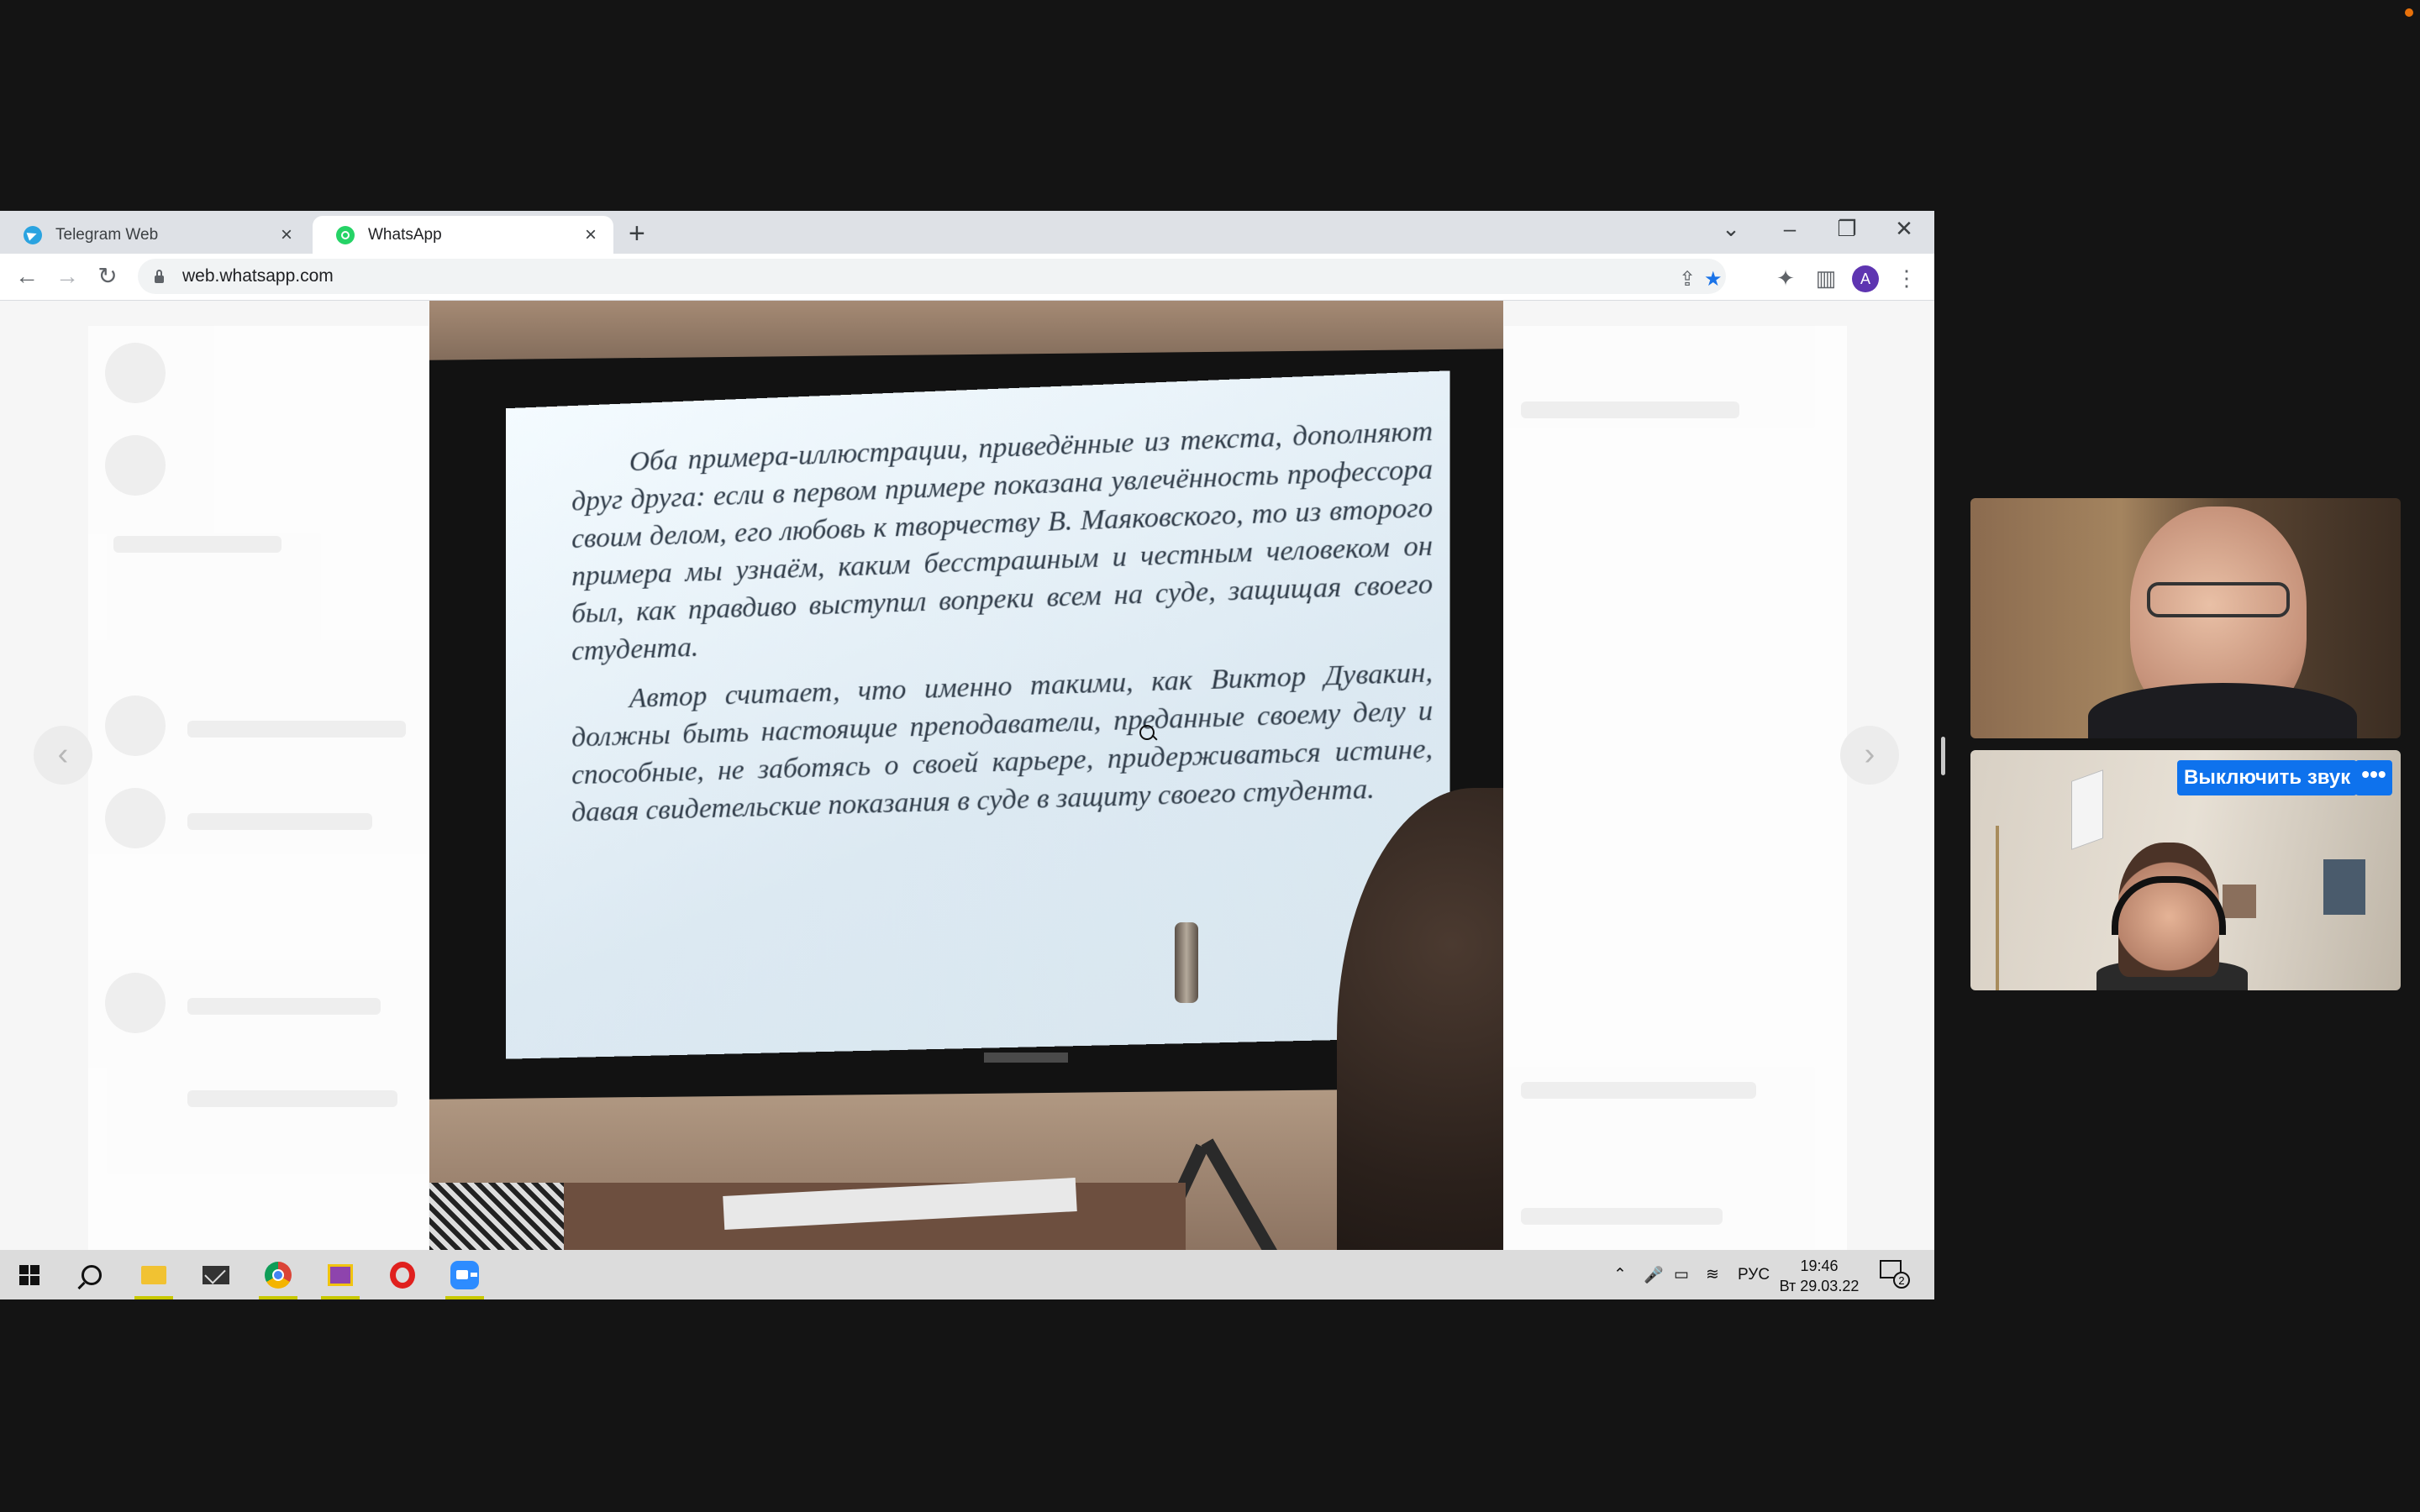 This screenshot has width=2420, height=1512. Describe the element at coordinates (932, 276) in the screenshot. I see `address-bar: web.whatsapp.com ⇪ ★` at that location.